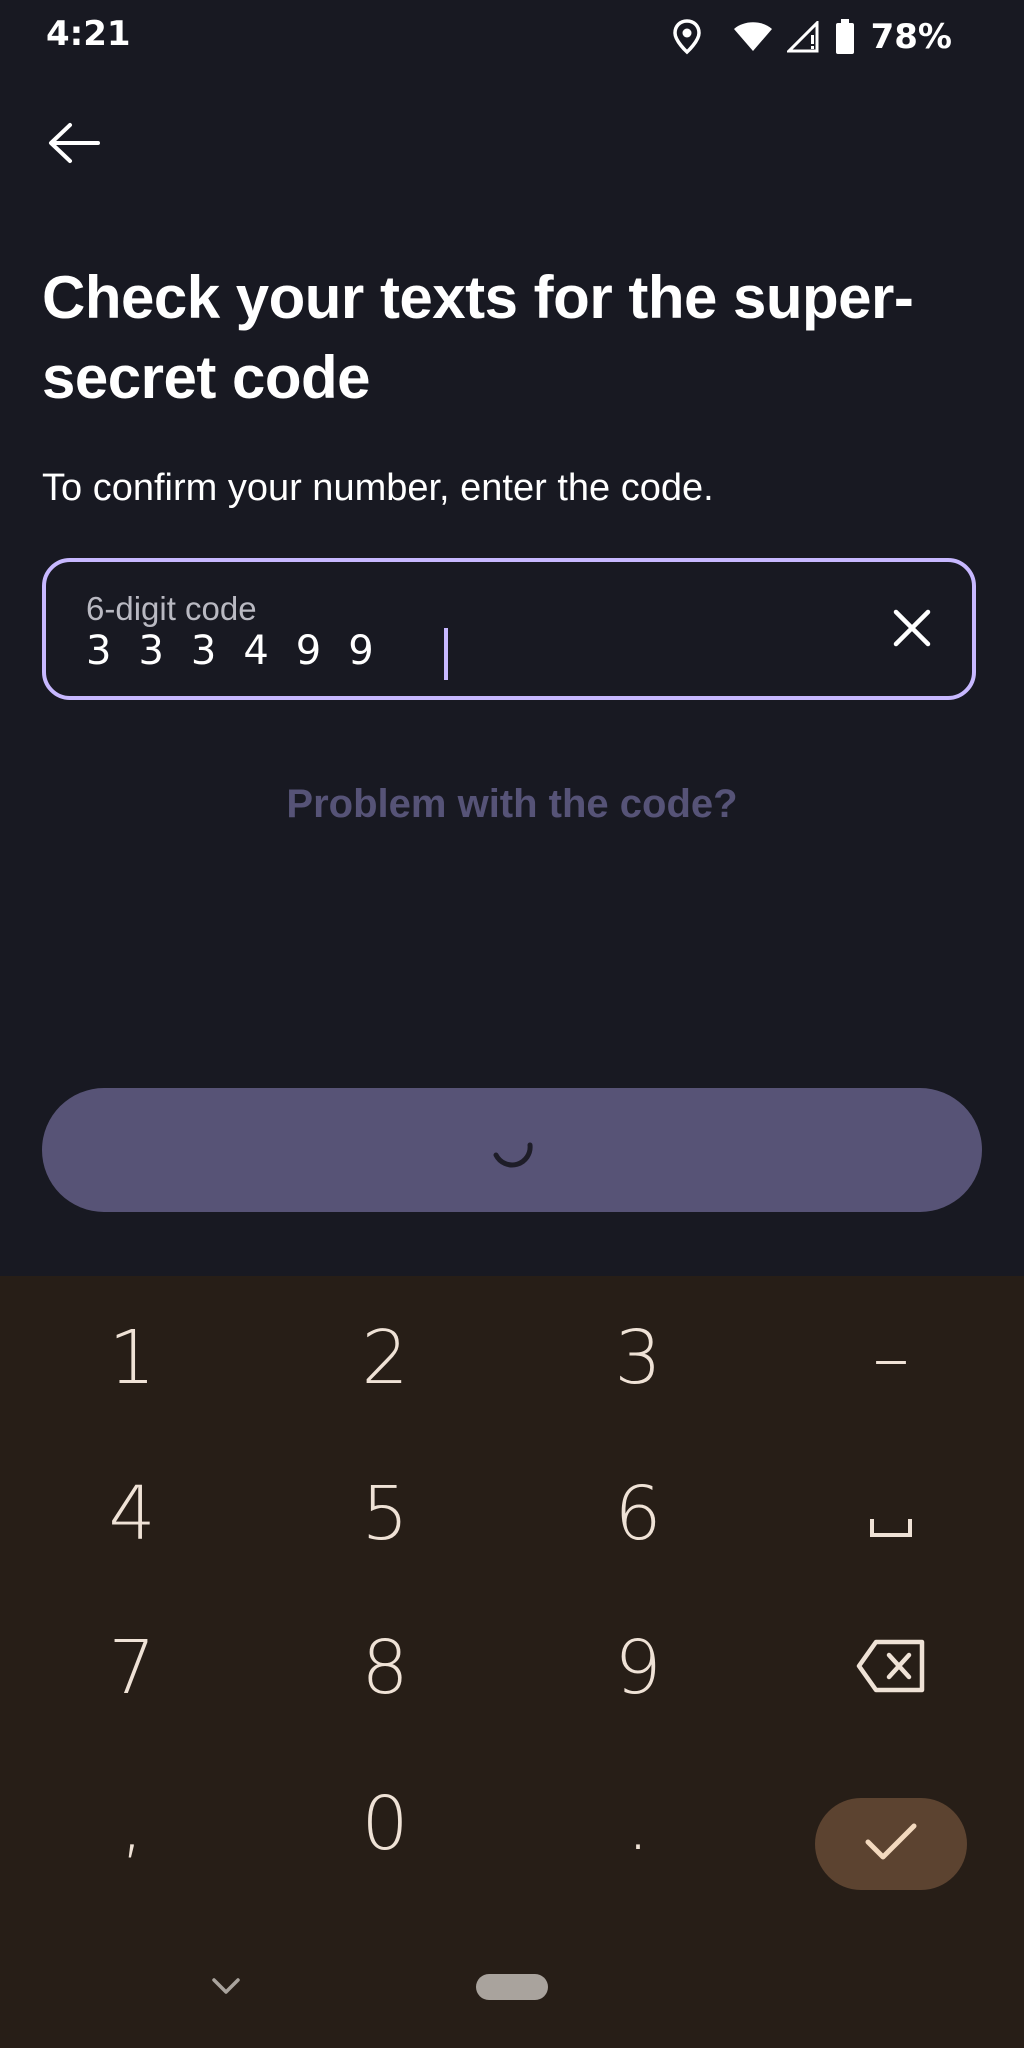  I want to click on key-9: 9, so click(638, 1668).